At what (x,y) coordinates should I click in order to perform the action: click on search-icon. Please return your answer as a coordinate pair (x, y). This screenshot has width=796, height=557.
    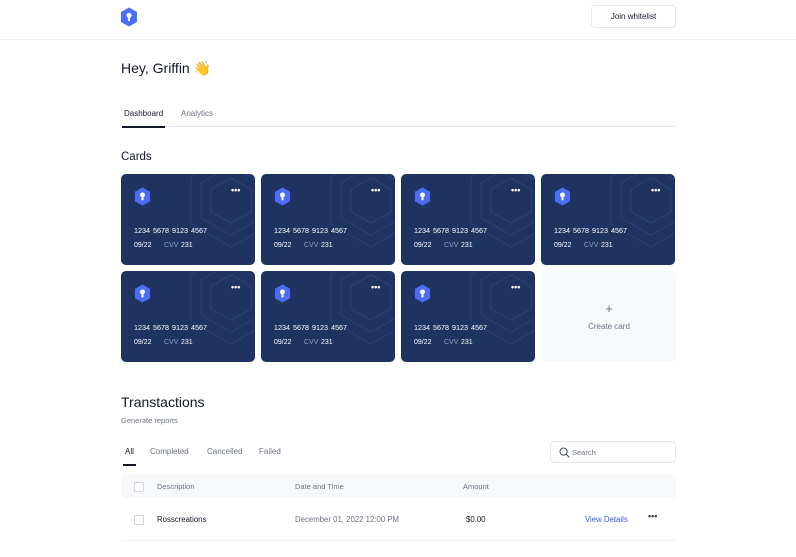
    Looking at the image, I should click on (564, 452).